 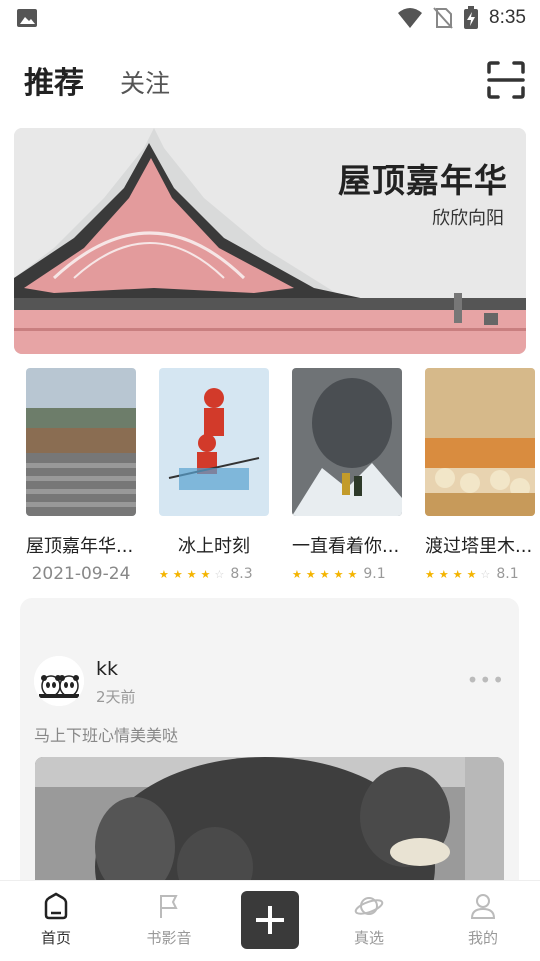 What do you see at coordinates (97, 80) in the screenshot?
I see `header-tabs: 推荐 关注` at bounding box center [97, 80].